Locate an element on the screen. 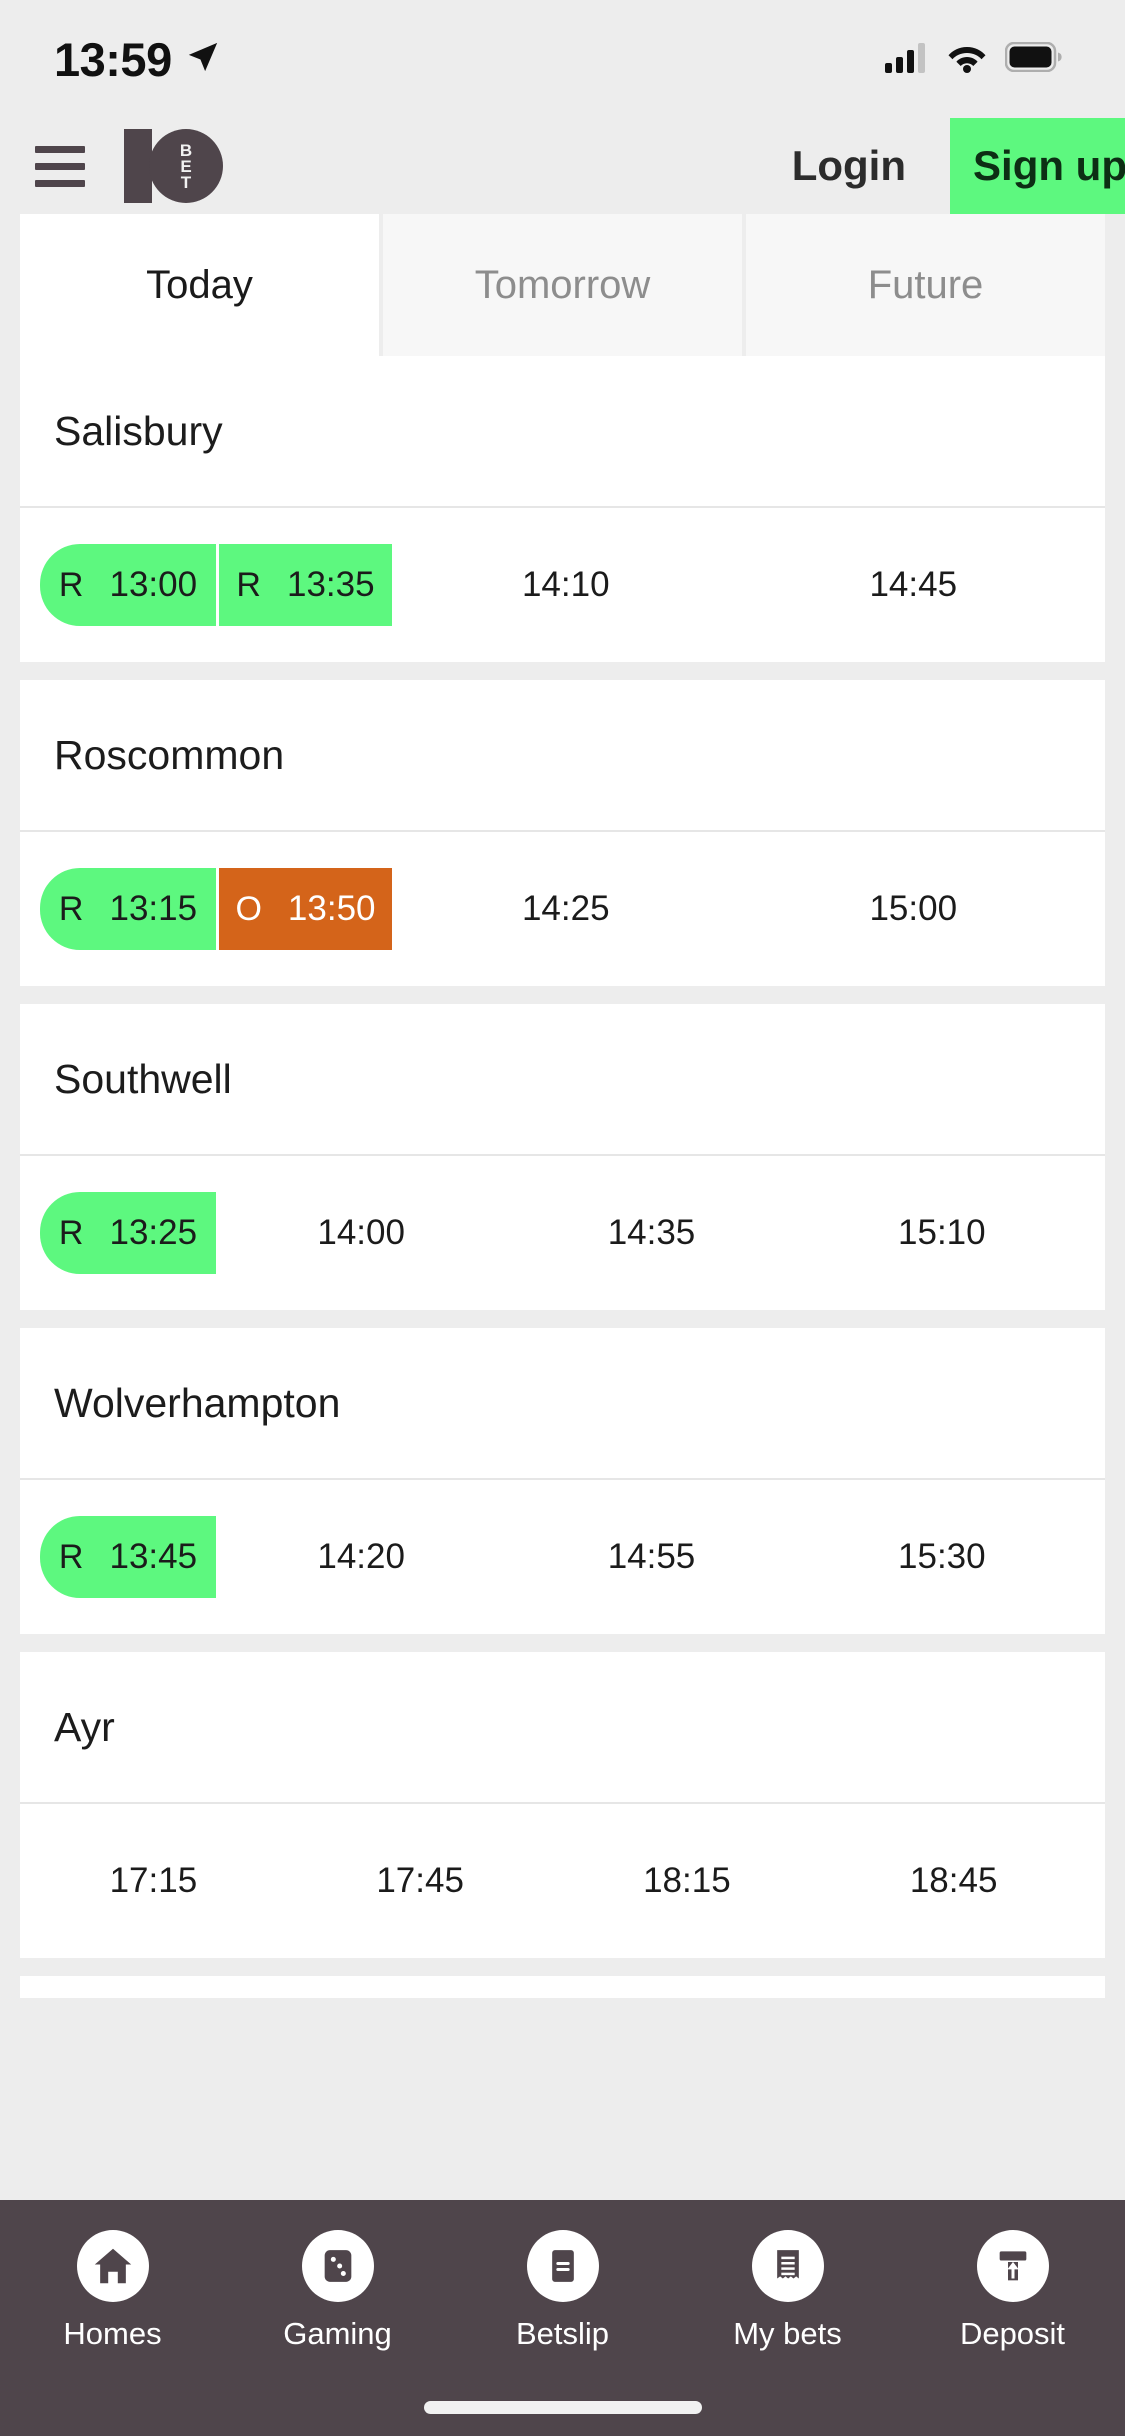 This screenshot has width=1125, height=2436. venue-header: Southwell is located at coordinates (562, 1080).